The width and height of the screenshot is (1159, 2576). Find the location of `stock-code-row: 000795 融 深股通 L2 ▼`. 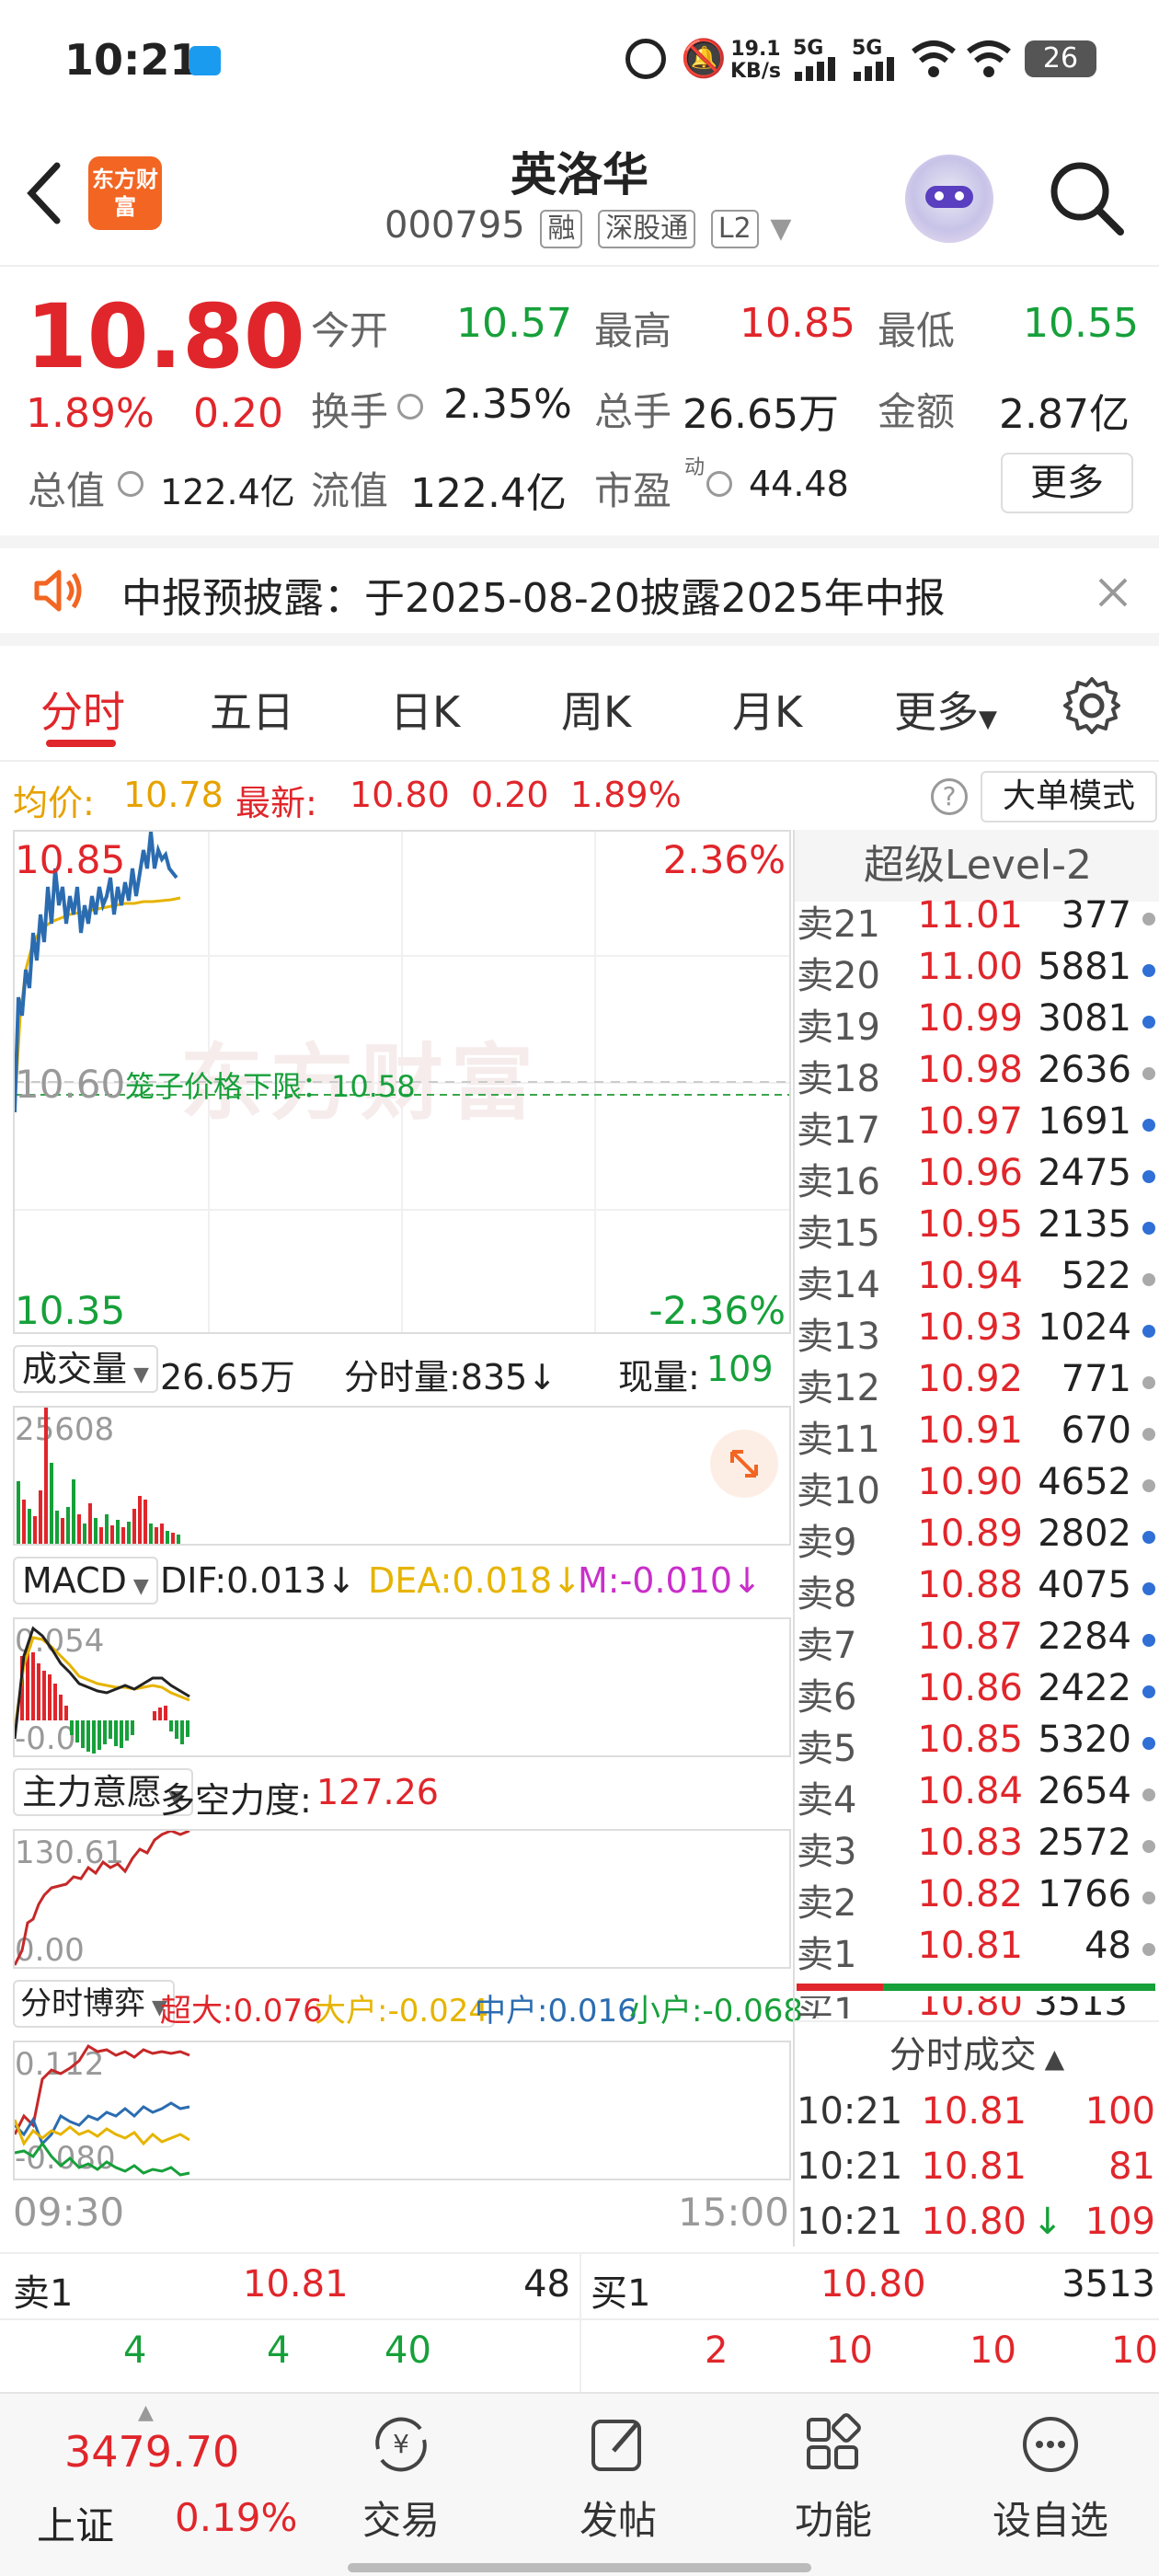

stock-code-row: 000795 融 深股通 L2 ▼ is located at coordinates (587, 226).